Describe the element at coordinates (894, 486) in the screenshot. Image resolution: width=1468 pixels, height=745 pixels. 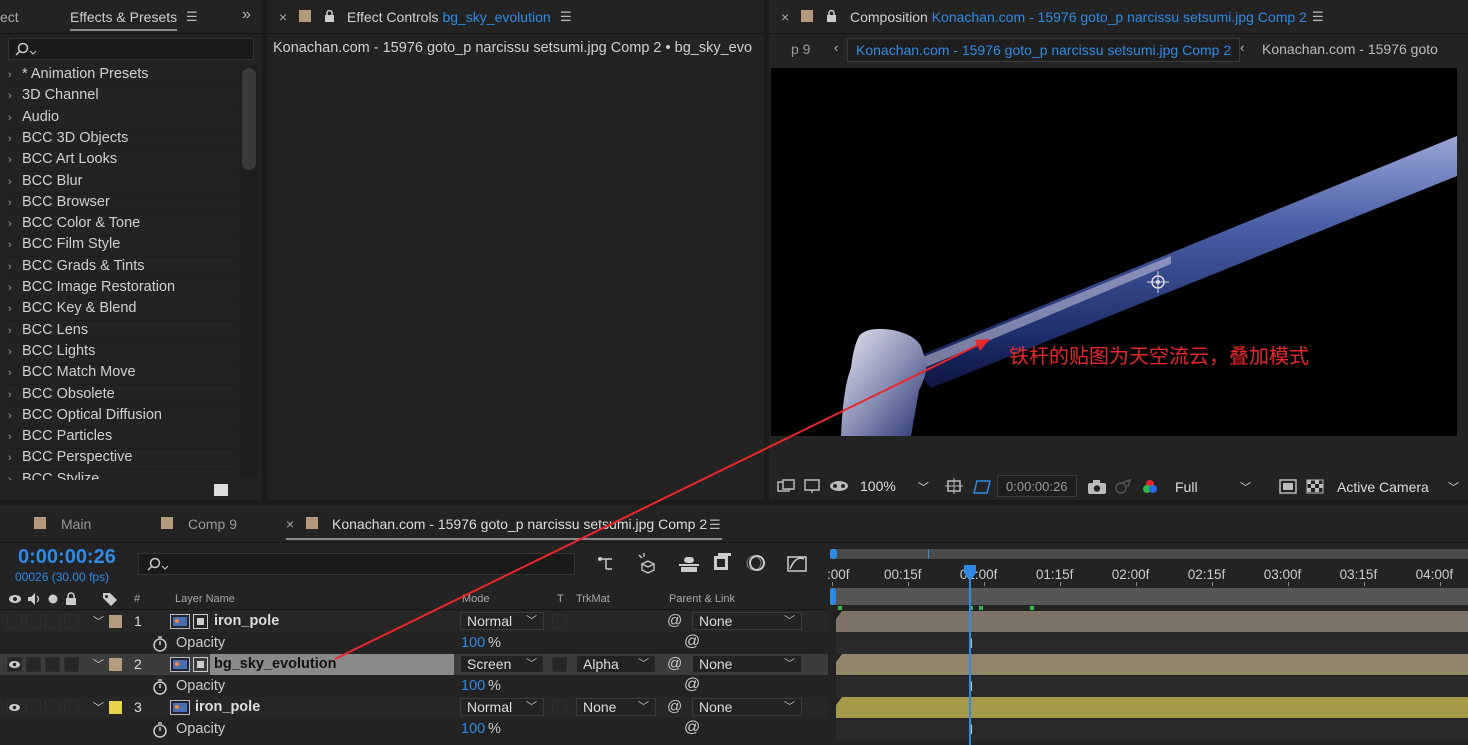
I see `zoom-dropdown: 100% ﹀` at that location.